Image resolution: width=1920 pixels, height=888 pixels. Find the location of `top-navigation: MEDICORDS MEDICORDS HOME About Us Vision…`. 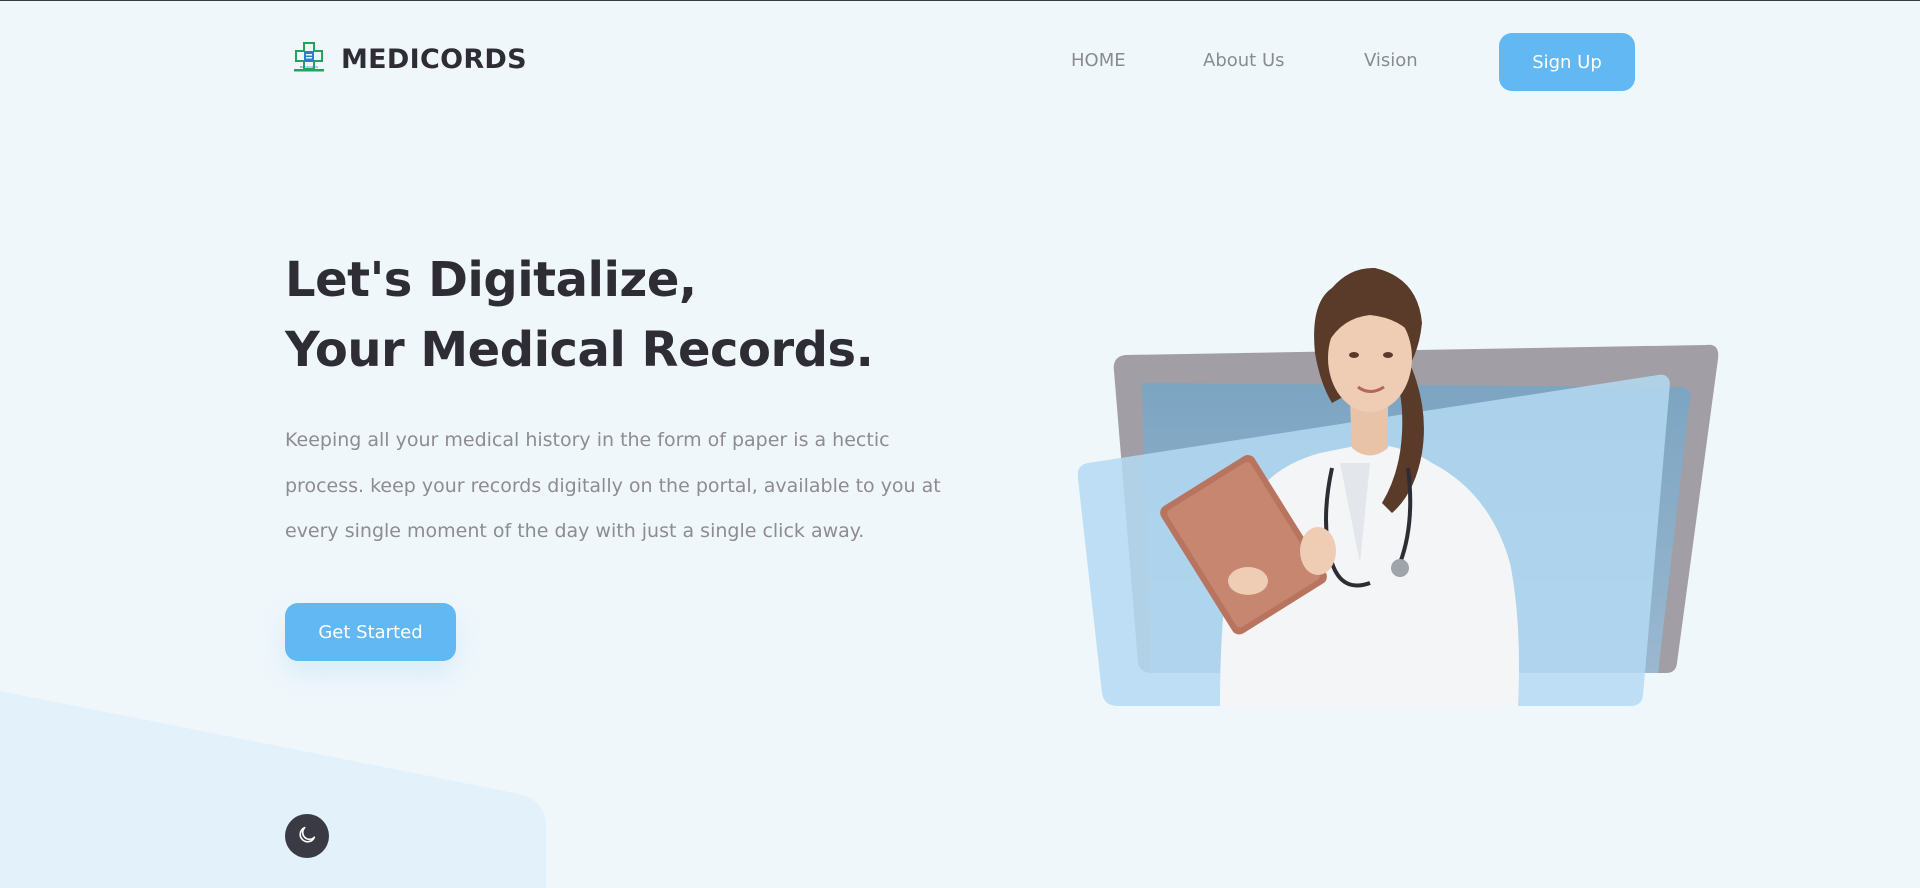

top-navigation: MEDICORDS MEDICORDS HOME About Us Vision… is located at coordinates (960, 61).